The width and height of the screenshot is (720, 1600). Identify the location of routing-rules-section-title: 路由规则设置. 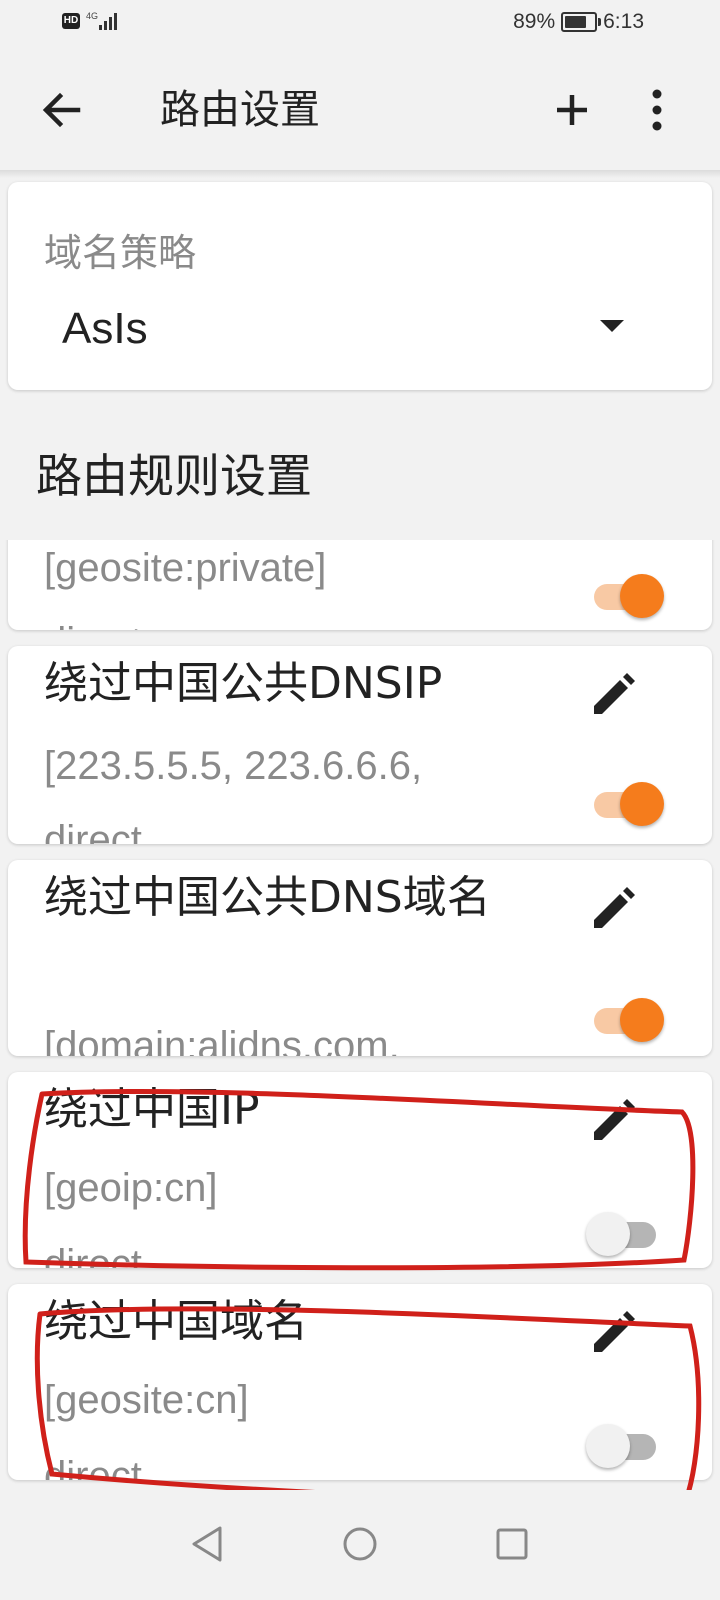
(174, 476).